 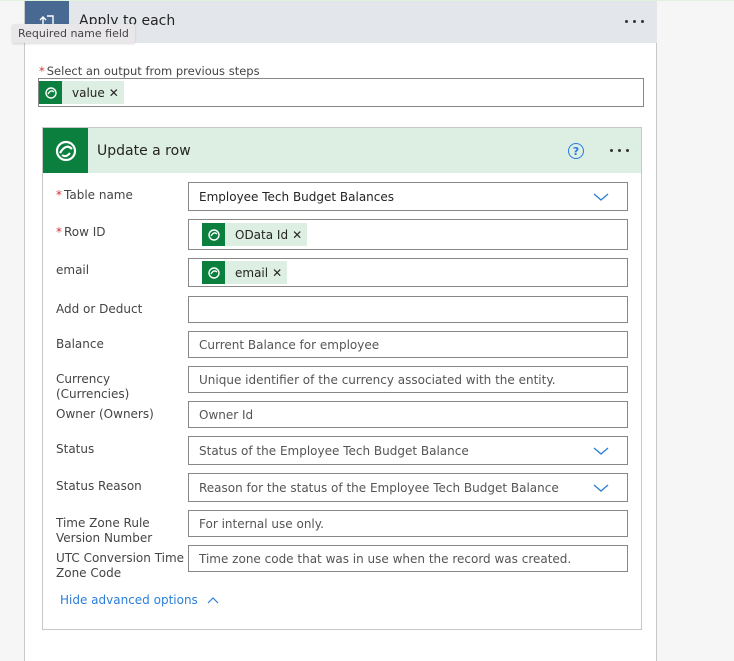 What do you see at coordinates (408, 272) in the screenshot?
I see `email-input: email ✕` at bounding box center [408, 272].